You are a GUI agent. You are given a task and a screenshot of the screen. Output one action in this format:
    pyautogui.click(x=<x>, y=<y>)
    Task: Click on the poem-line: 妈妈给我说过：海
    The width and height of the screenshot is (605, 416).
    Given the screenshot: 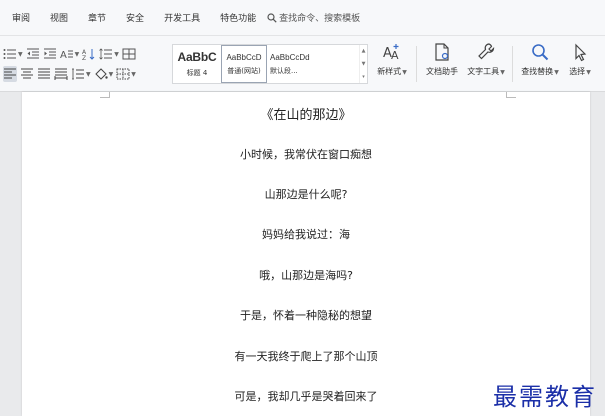 What is the action you would take?
    pyautogui.click(x=306, y=234)
    